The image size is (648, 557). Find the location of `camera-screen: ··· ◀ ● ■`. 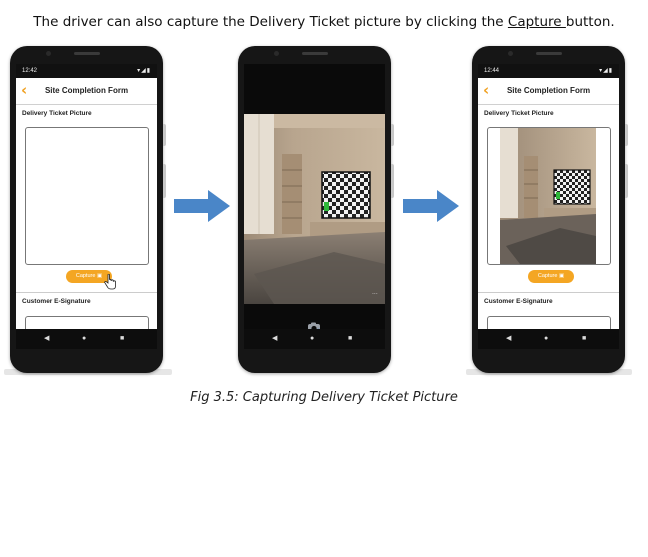

camera-screen: ··· ◀ ● ■ is located at coordinates (314, 206).